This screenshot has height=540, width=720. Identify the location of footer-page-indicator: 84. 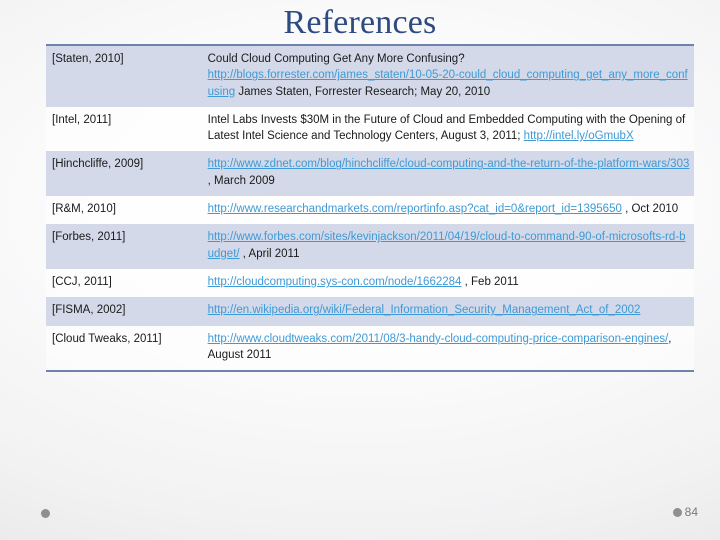
(685, 512).